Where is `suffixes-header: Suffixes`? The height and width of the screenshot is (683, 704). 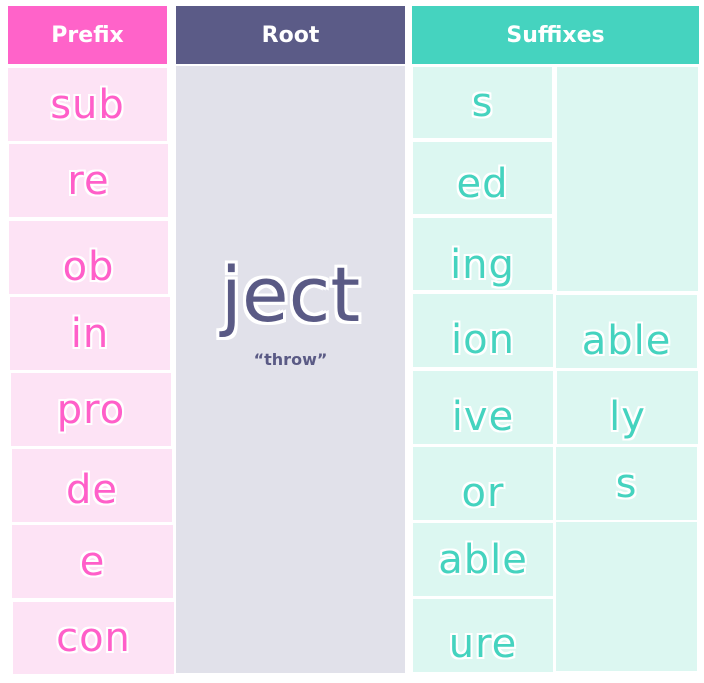 suffixes-header: Suffixes is located at coordinates (555, 35).